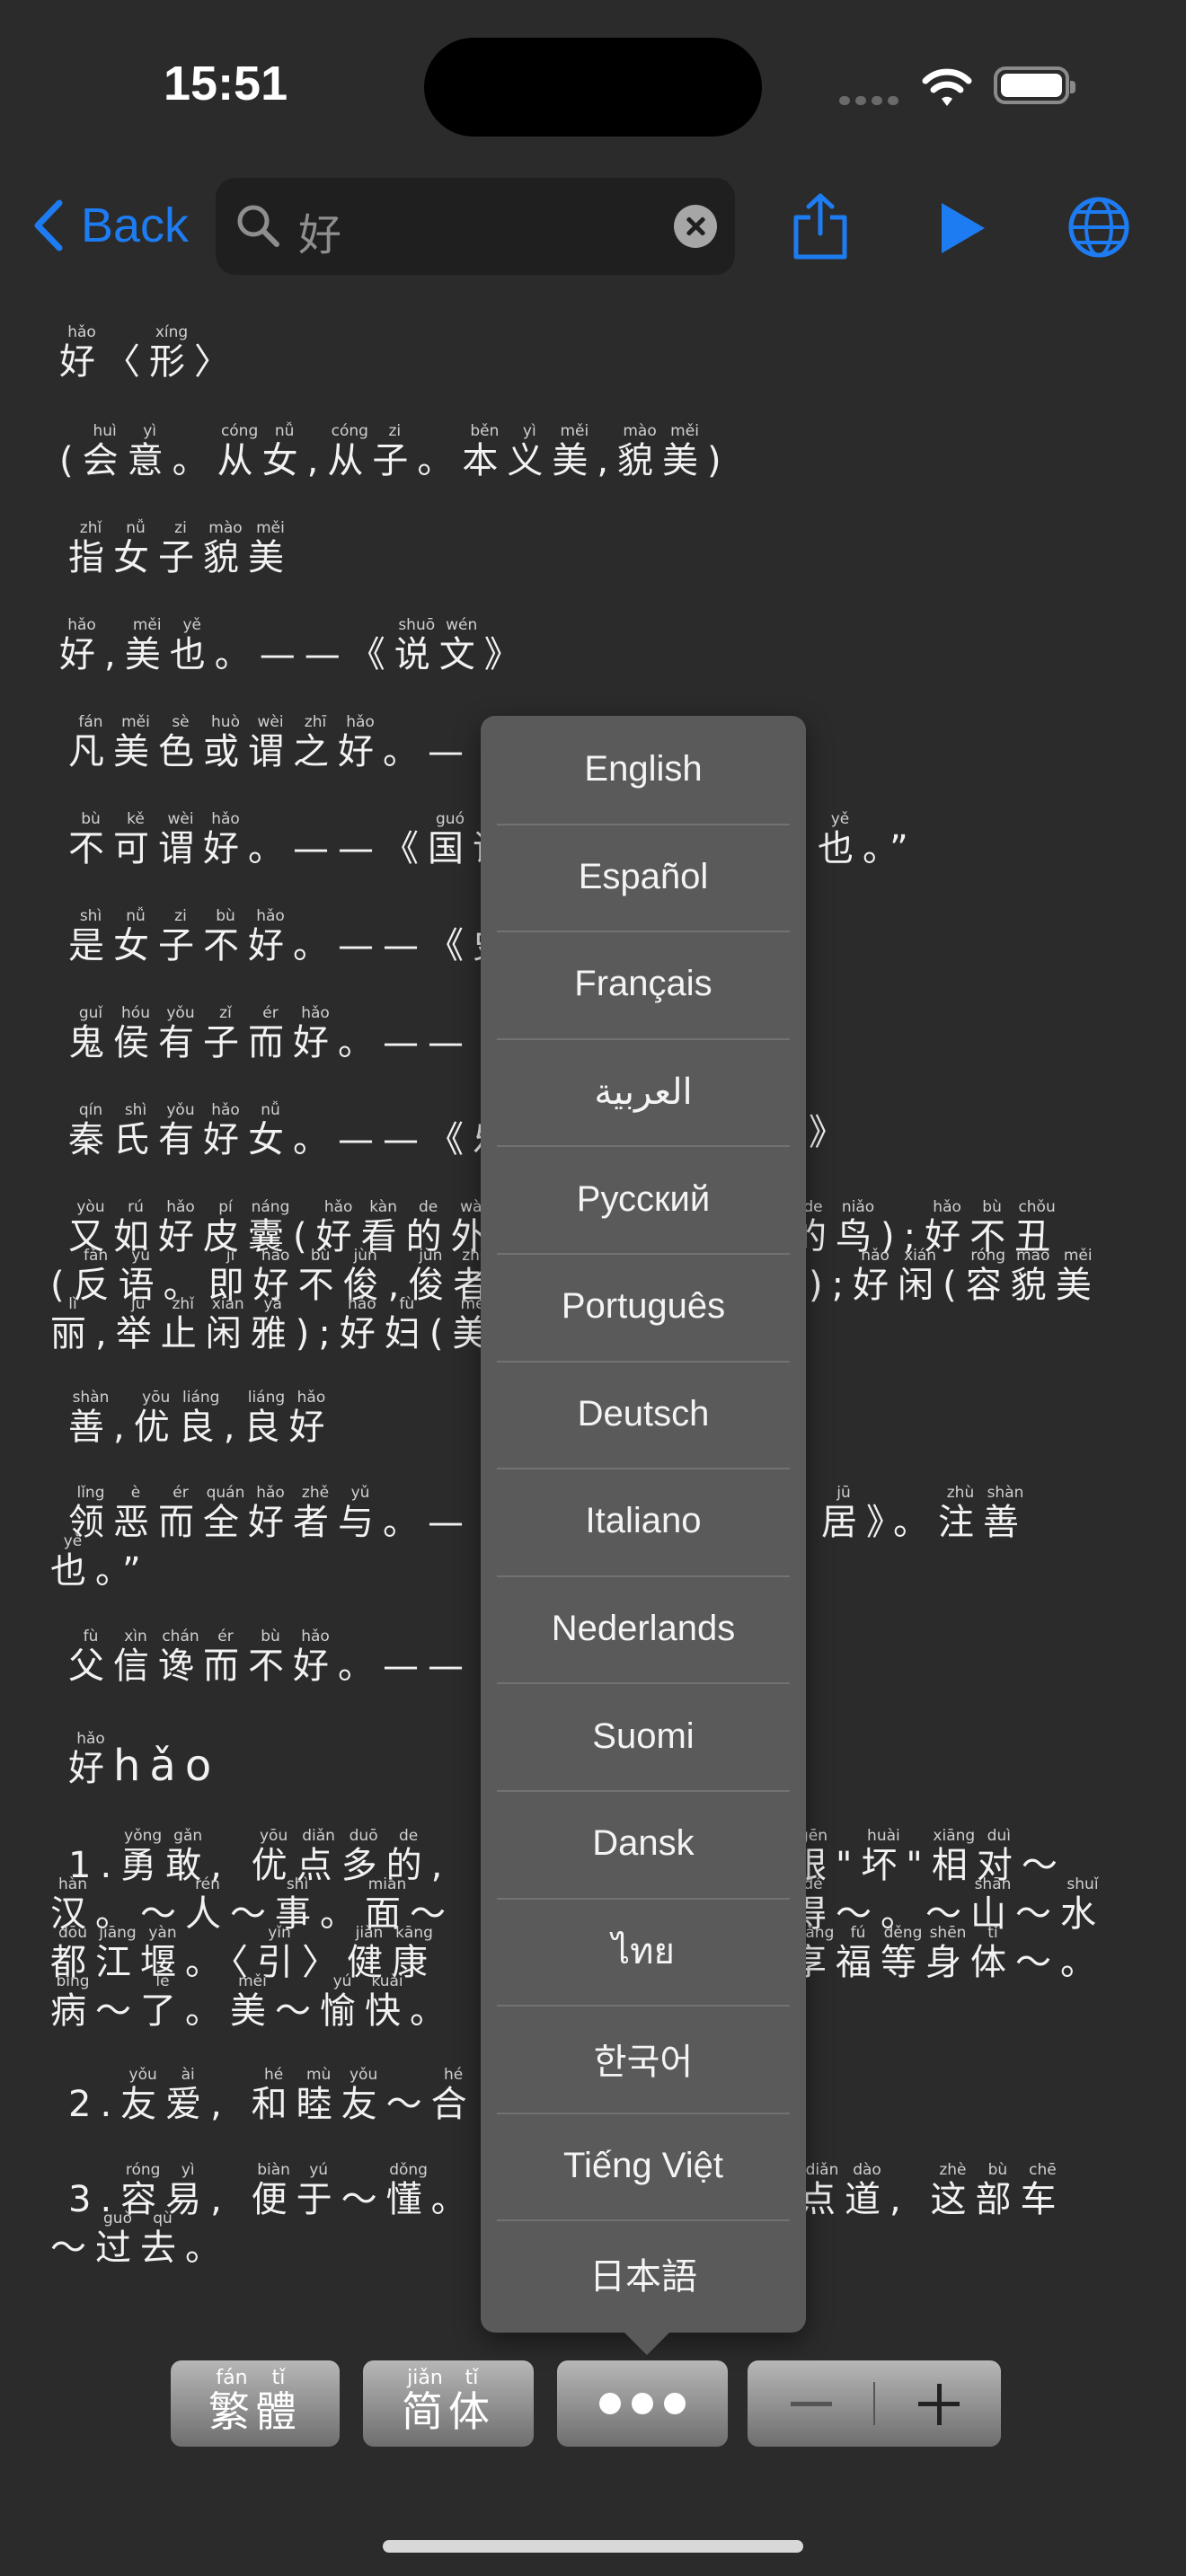 The width and height of the screenshot is (1186, 2576). I want to click on hanzi-char: 懂dǒng, so click(408, 2190).